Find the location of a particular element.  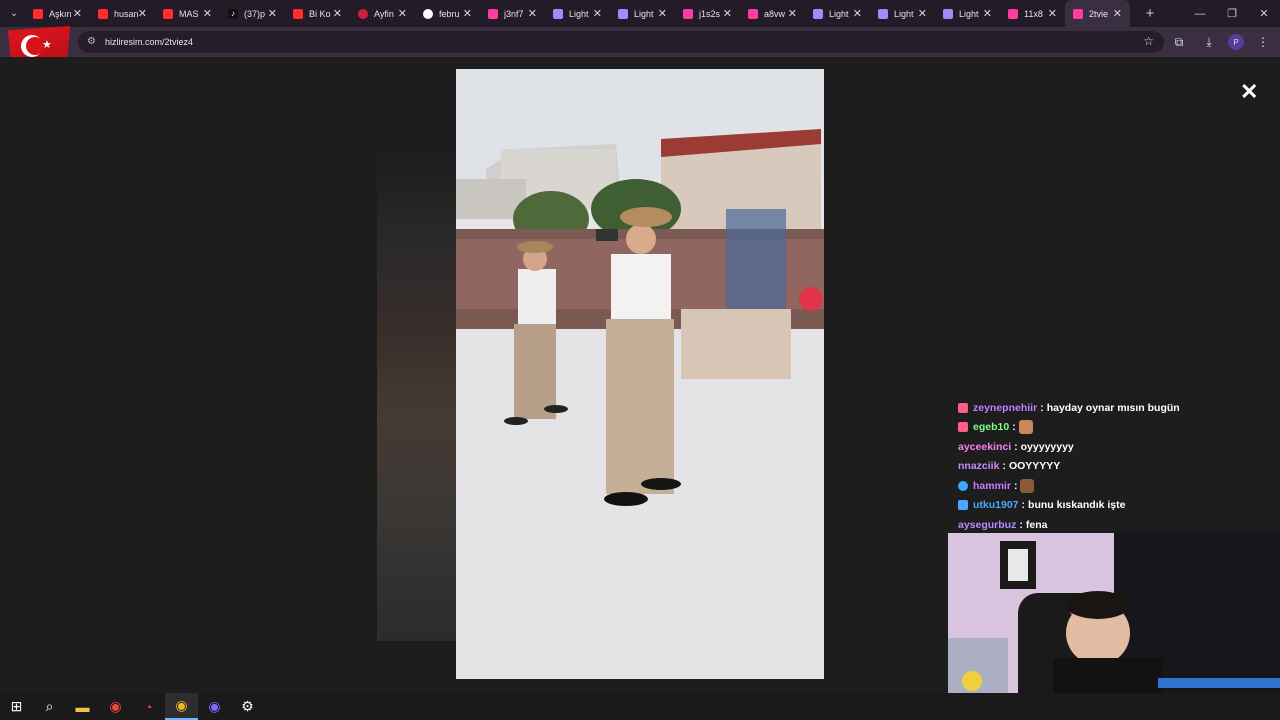

tab: j3nf7 ✕ is located at coordinates (512, 13).